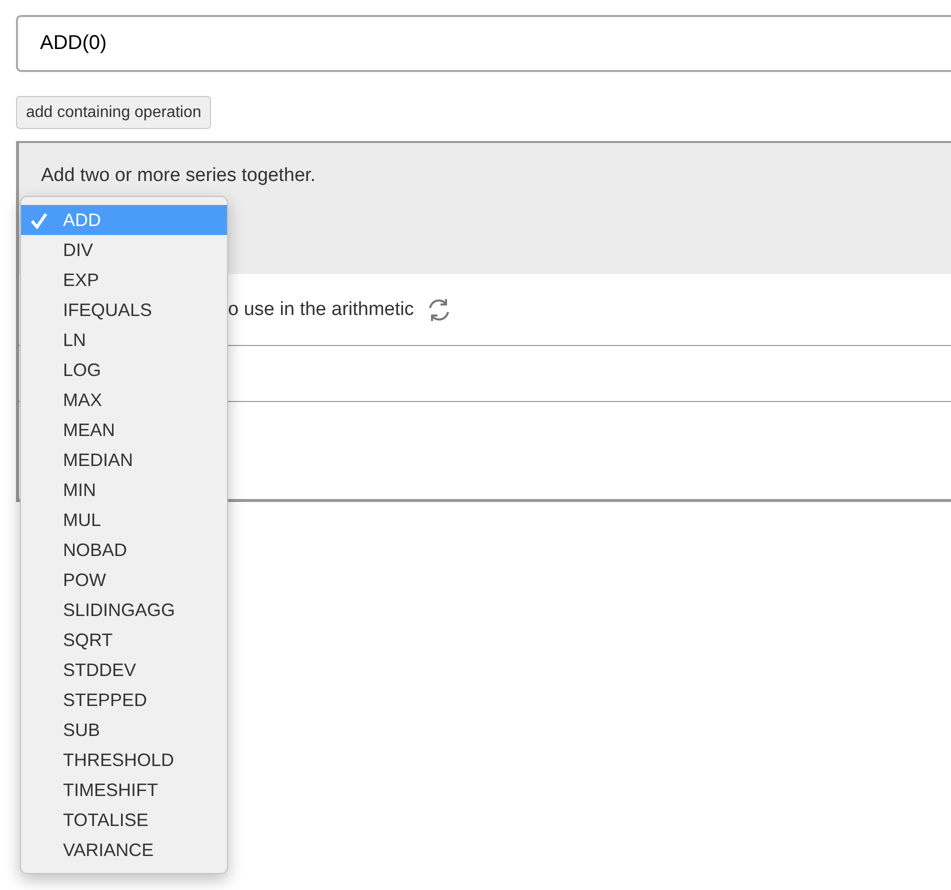 The height and width of the screenshot is (890, 951). I want to click on menu-item: POW, so click(124, 580).